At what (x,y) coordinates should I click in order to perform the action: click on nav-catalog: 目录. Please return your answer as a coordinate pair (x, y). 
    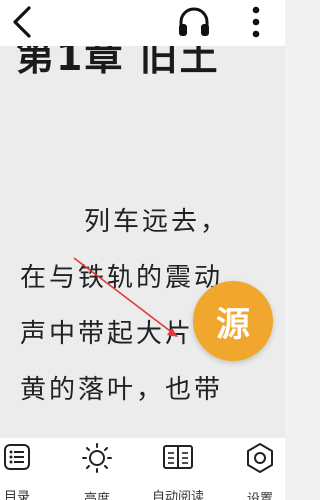
    Looking at the image, I should click on (26, 471).